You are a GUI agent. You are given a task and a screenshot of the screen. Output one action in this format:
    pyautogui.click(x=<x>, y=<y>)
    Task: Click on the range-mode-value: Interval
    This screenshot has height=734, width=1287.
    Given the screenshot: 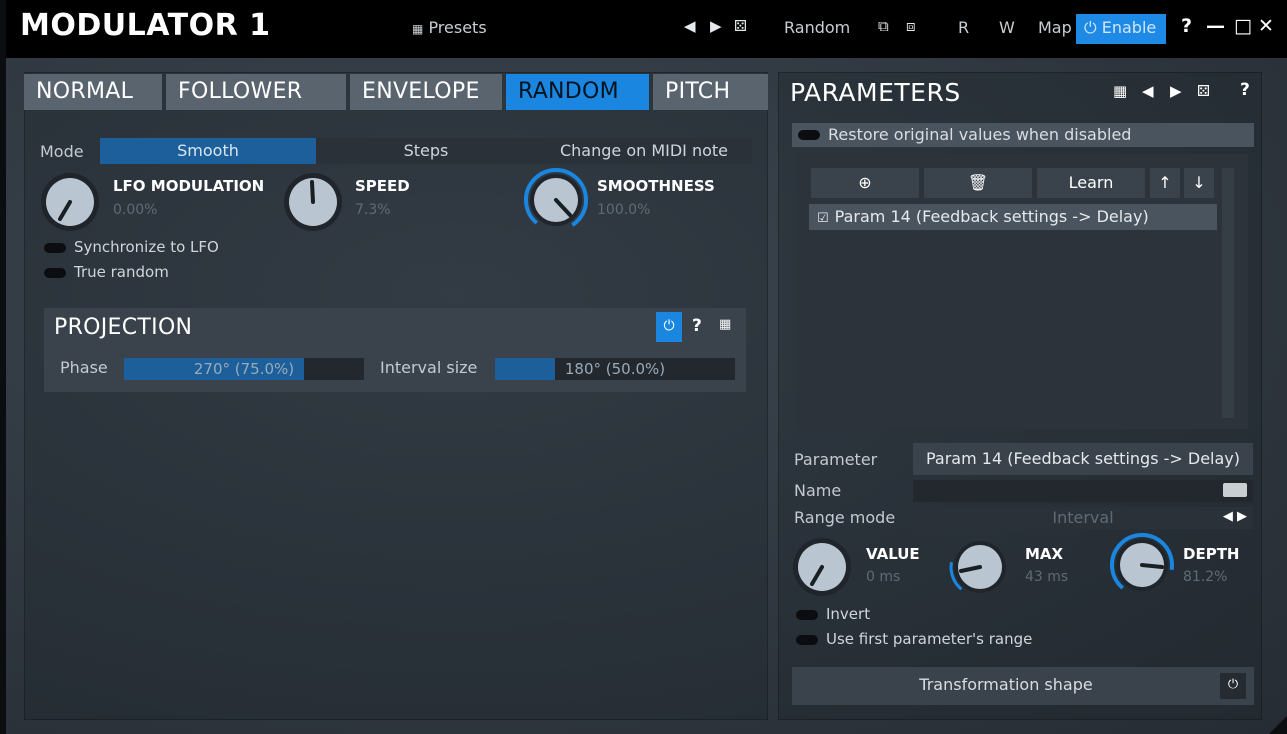 What is the action you would take?
    pyautogui.click(x=1083, y=517)
    